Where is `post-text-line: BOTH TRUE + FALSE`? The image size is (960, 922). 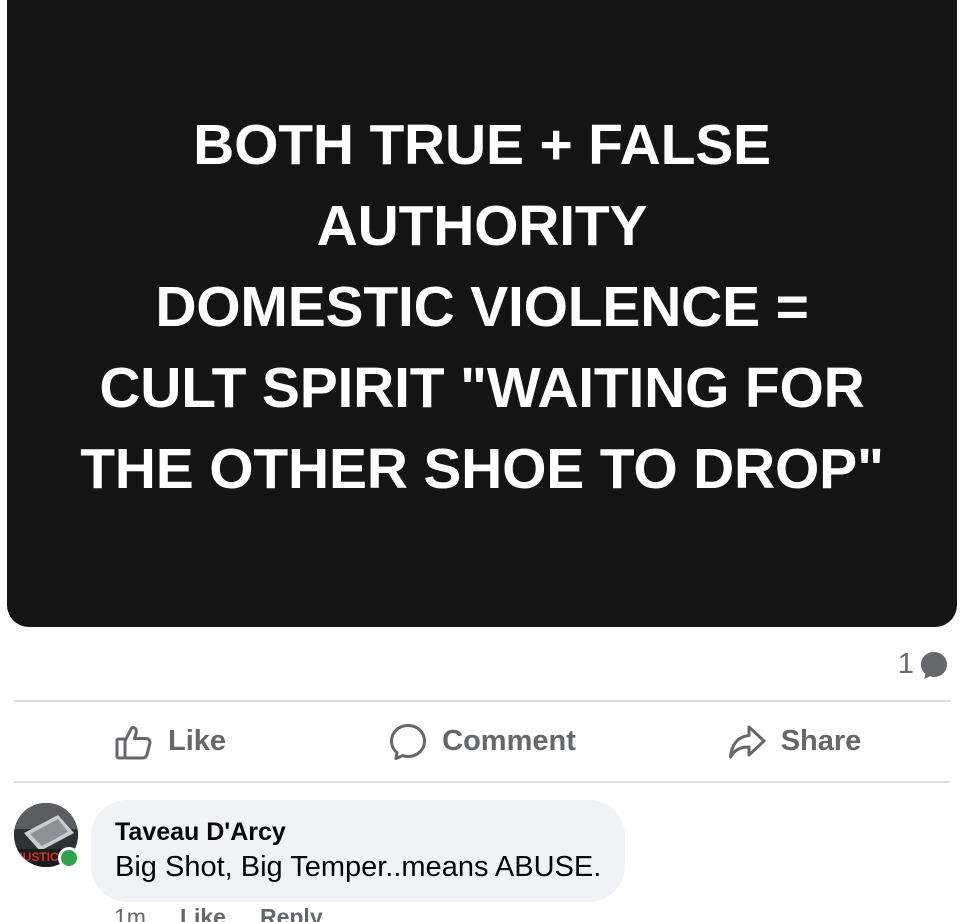
post-text-line: BOTH TRUE + FALSE is located at coordinates (482, 145).